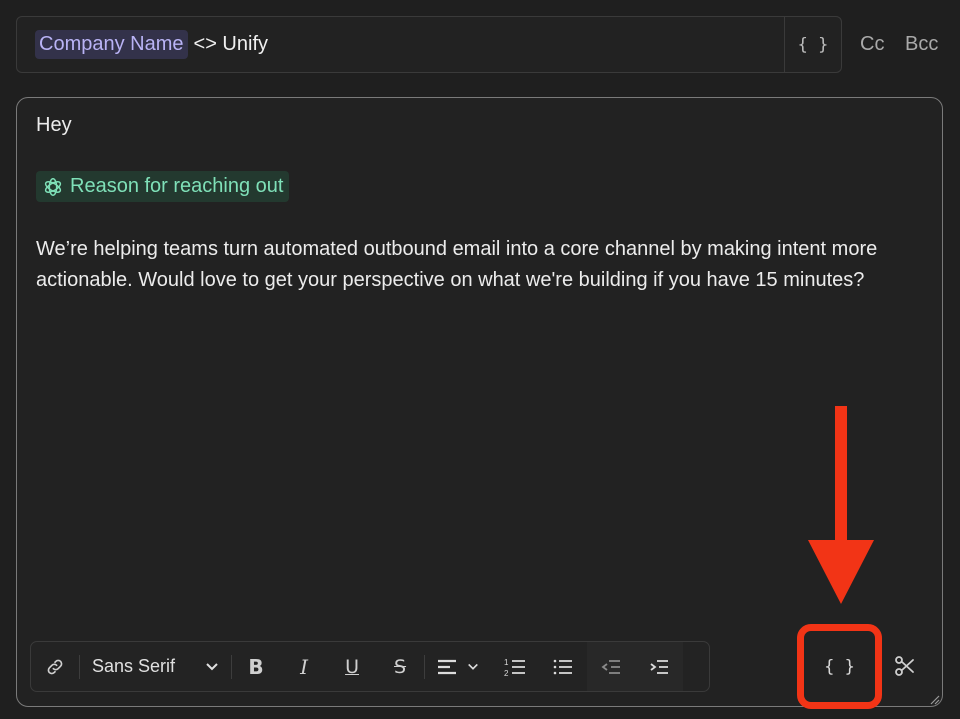 The width and height of the screenshot is (960, 719). I want to click on bullet-list-icon, so click(563, 666).